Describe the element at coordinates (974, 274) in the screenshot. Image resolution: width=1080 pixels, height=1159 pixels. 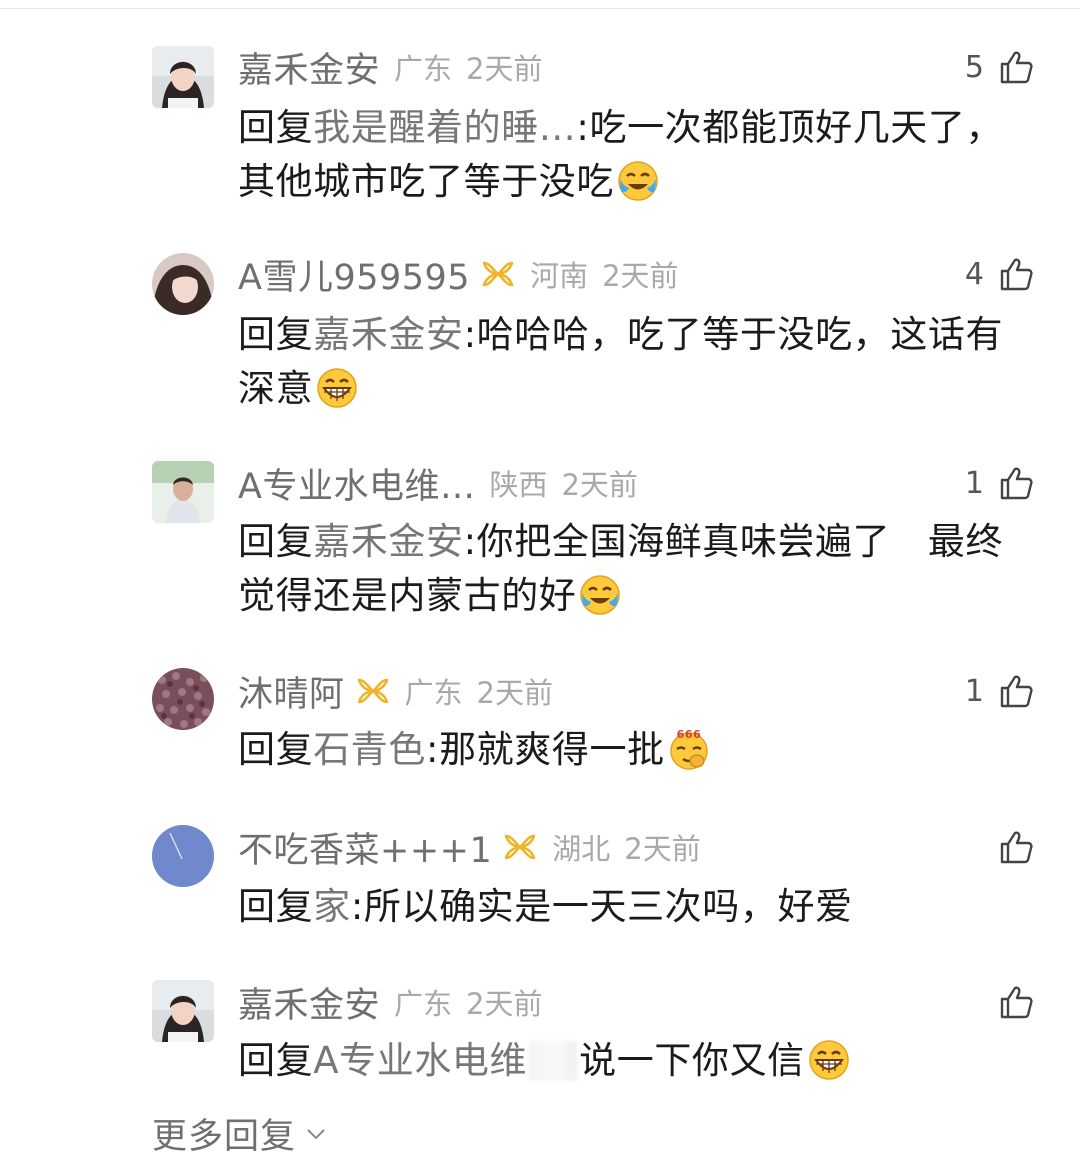
I see `like-count: 4` at that location.